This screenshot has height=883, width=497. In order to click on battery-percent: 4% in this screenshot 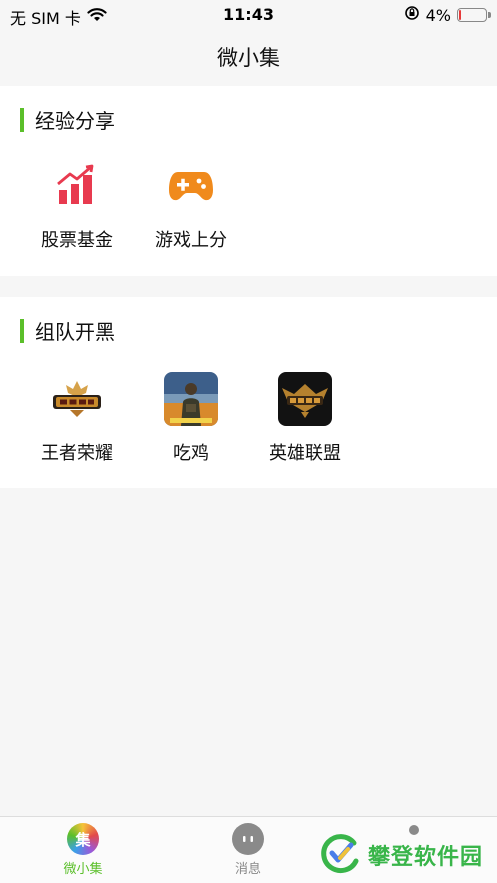, I will do `click(438, 15)`.